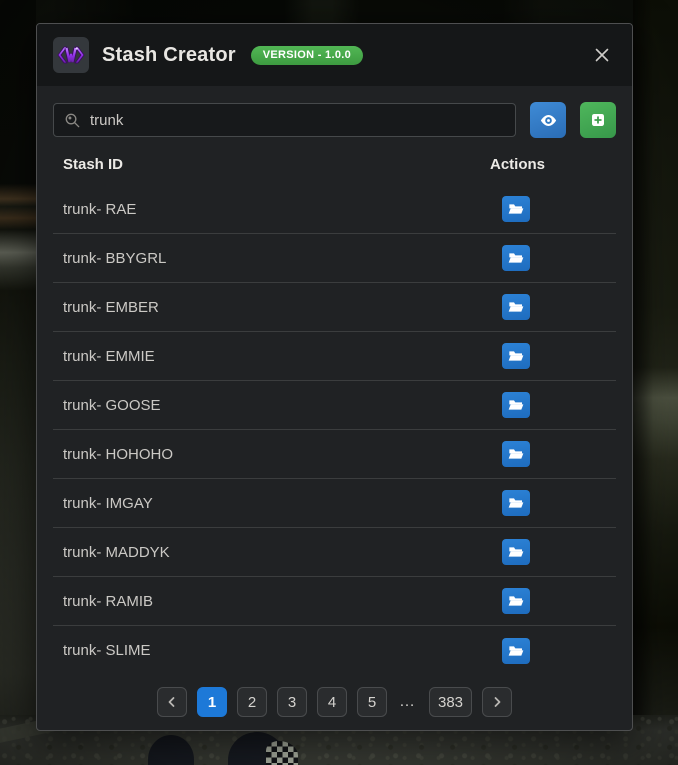  I want to click on close-button, so click(602, 55).